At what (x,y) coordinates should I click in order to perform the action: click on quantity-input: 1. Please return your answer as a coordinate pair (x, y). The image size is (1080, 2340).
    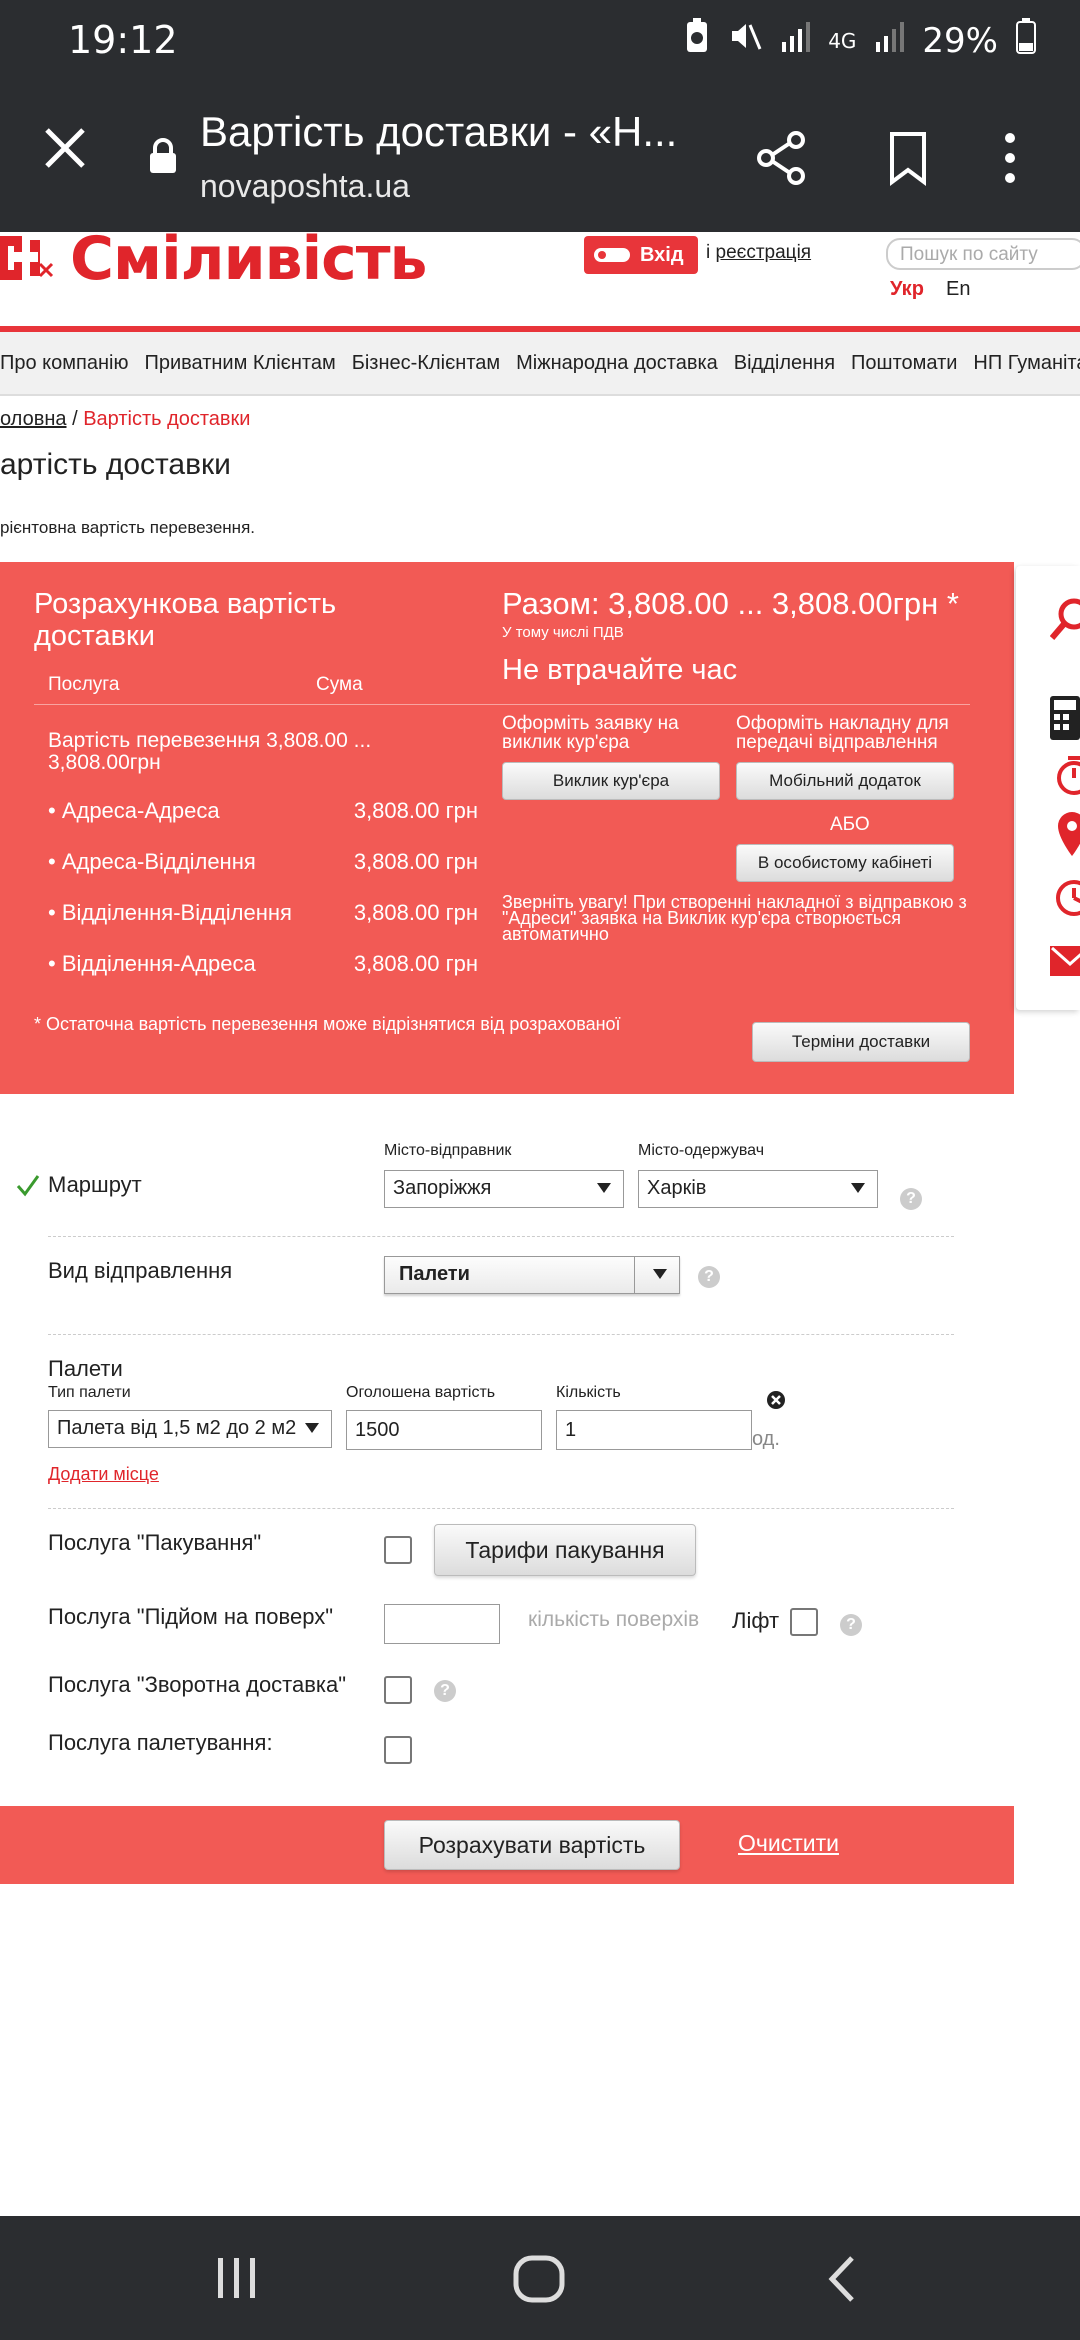
    Looking at the image, I should click on (654, 1430).